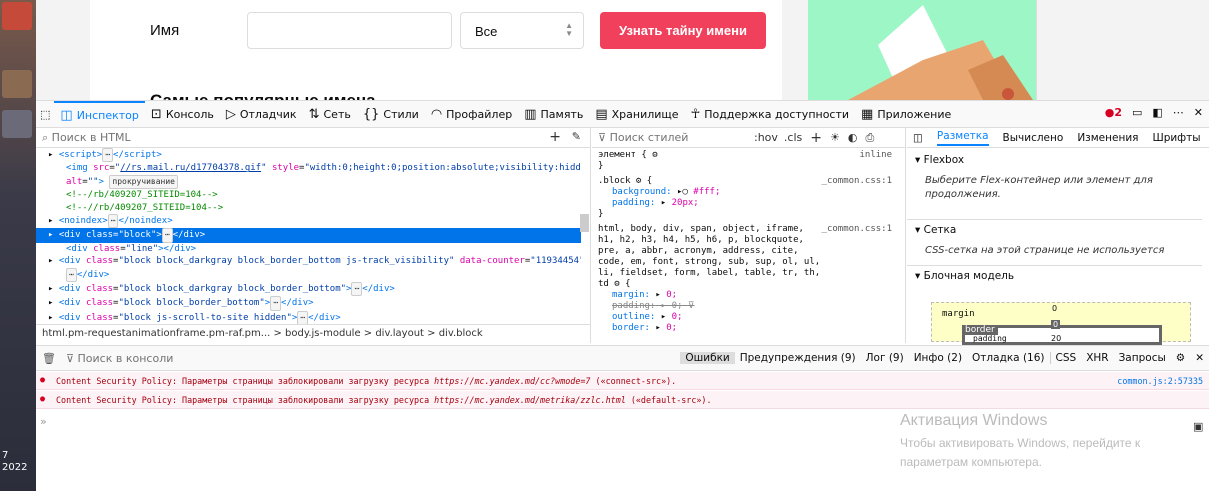  Describe the element at coordinates (745, 306) in the screenshot. I see `css-declaration-overridden: padding: ▸ 0; ⊽` at that location.